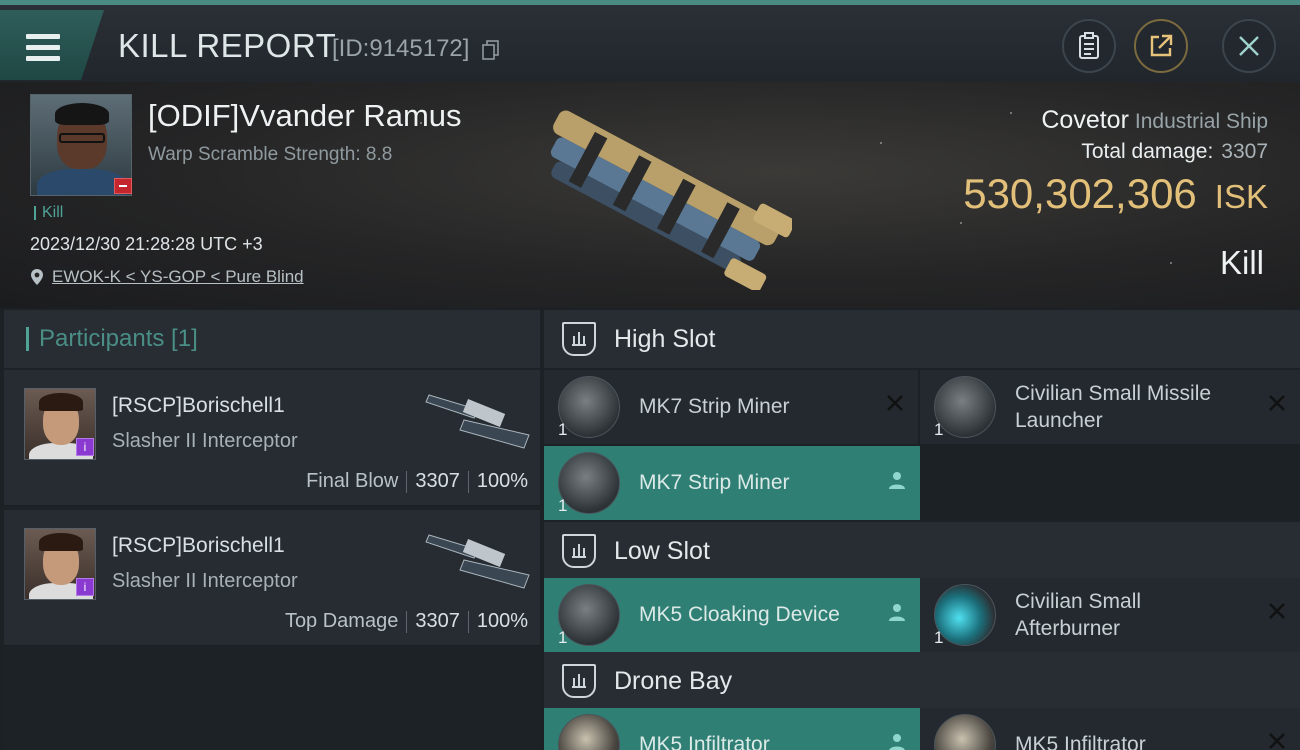 The height and width of the screenshot is (750, 1300). What do you see at coordinates (272, 339) in the screenshot?
I see `participants-header: Participants [1]` at bounding box center [272, 339].